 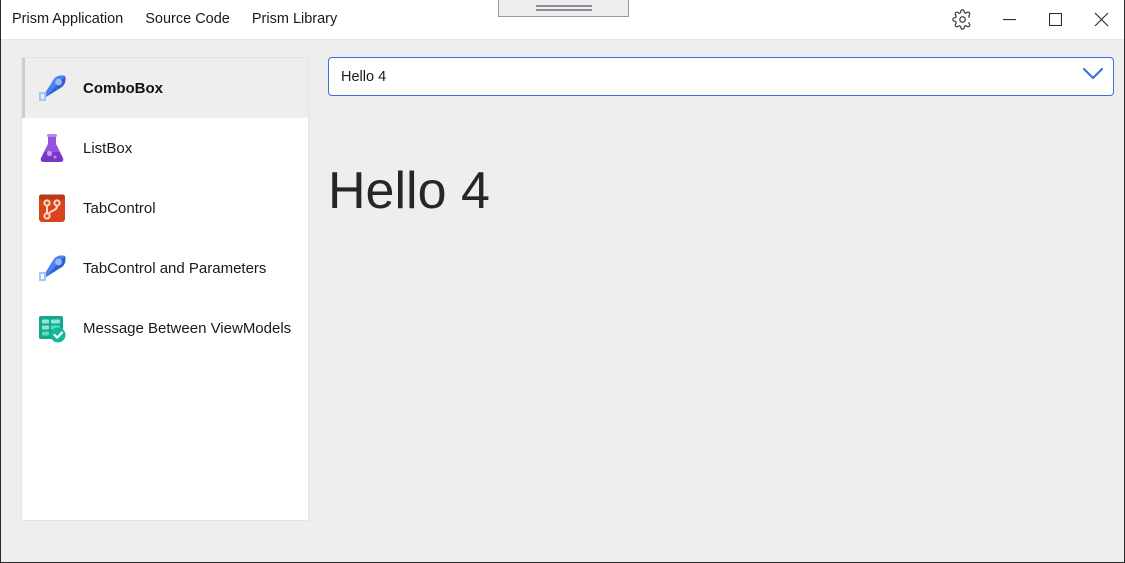 What do you see at coordinates (175, 268) in the screenshot?
I see `sidebar-item-label: TabControl and Parameters` at bounding box center [175, 268].